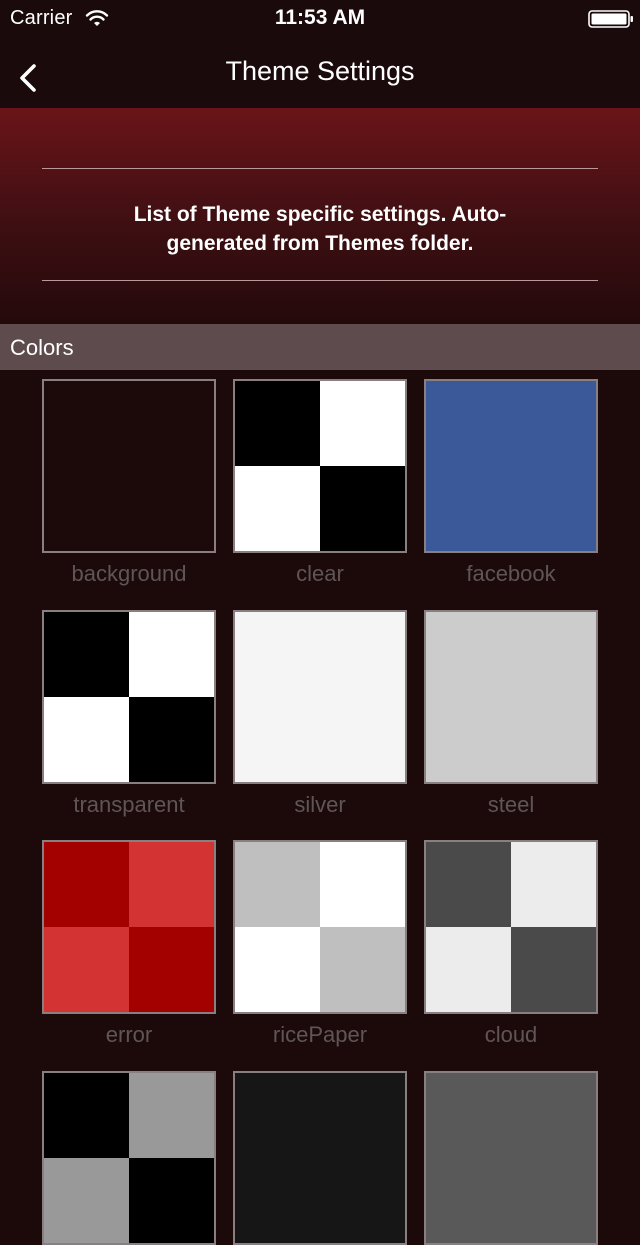  Describe the element at coordinates (129, 573) in the screenshot. I see `swatch-label: background` at that location.